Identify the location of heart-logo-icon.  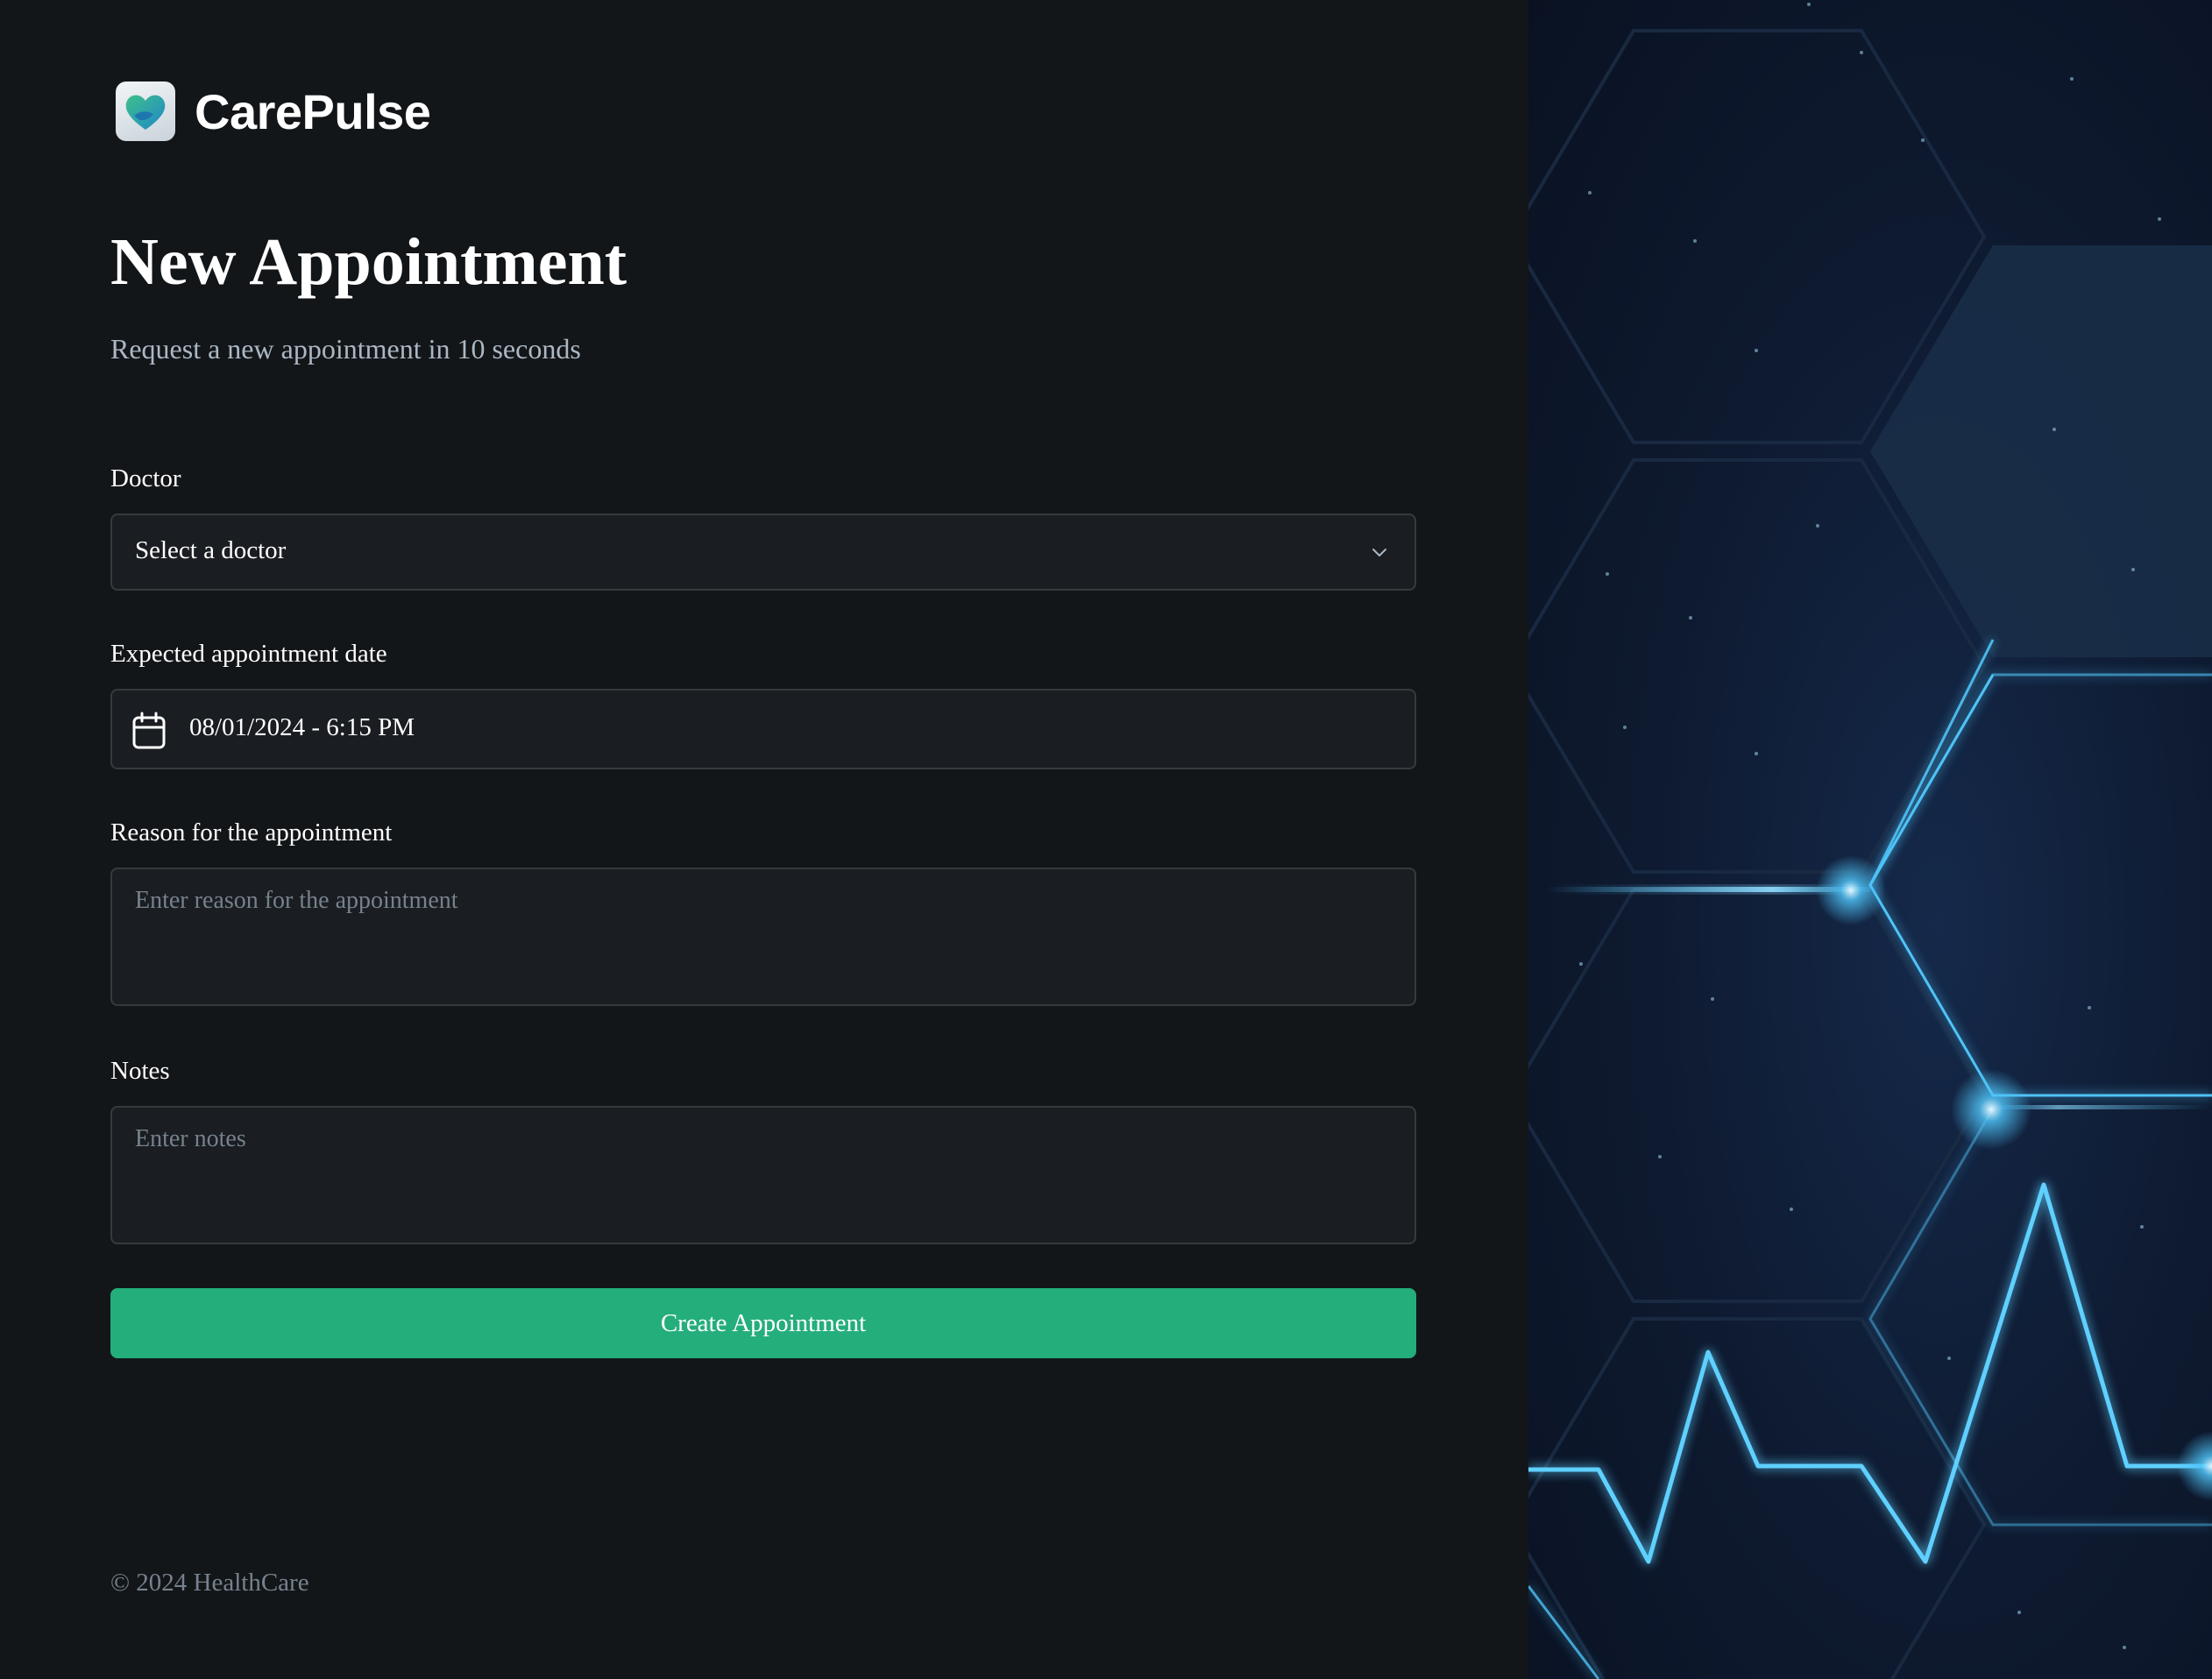
(145, 111).